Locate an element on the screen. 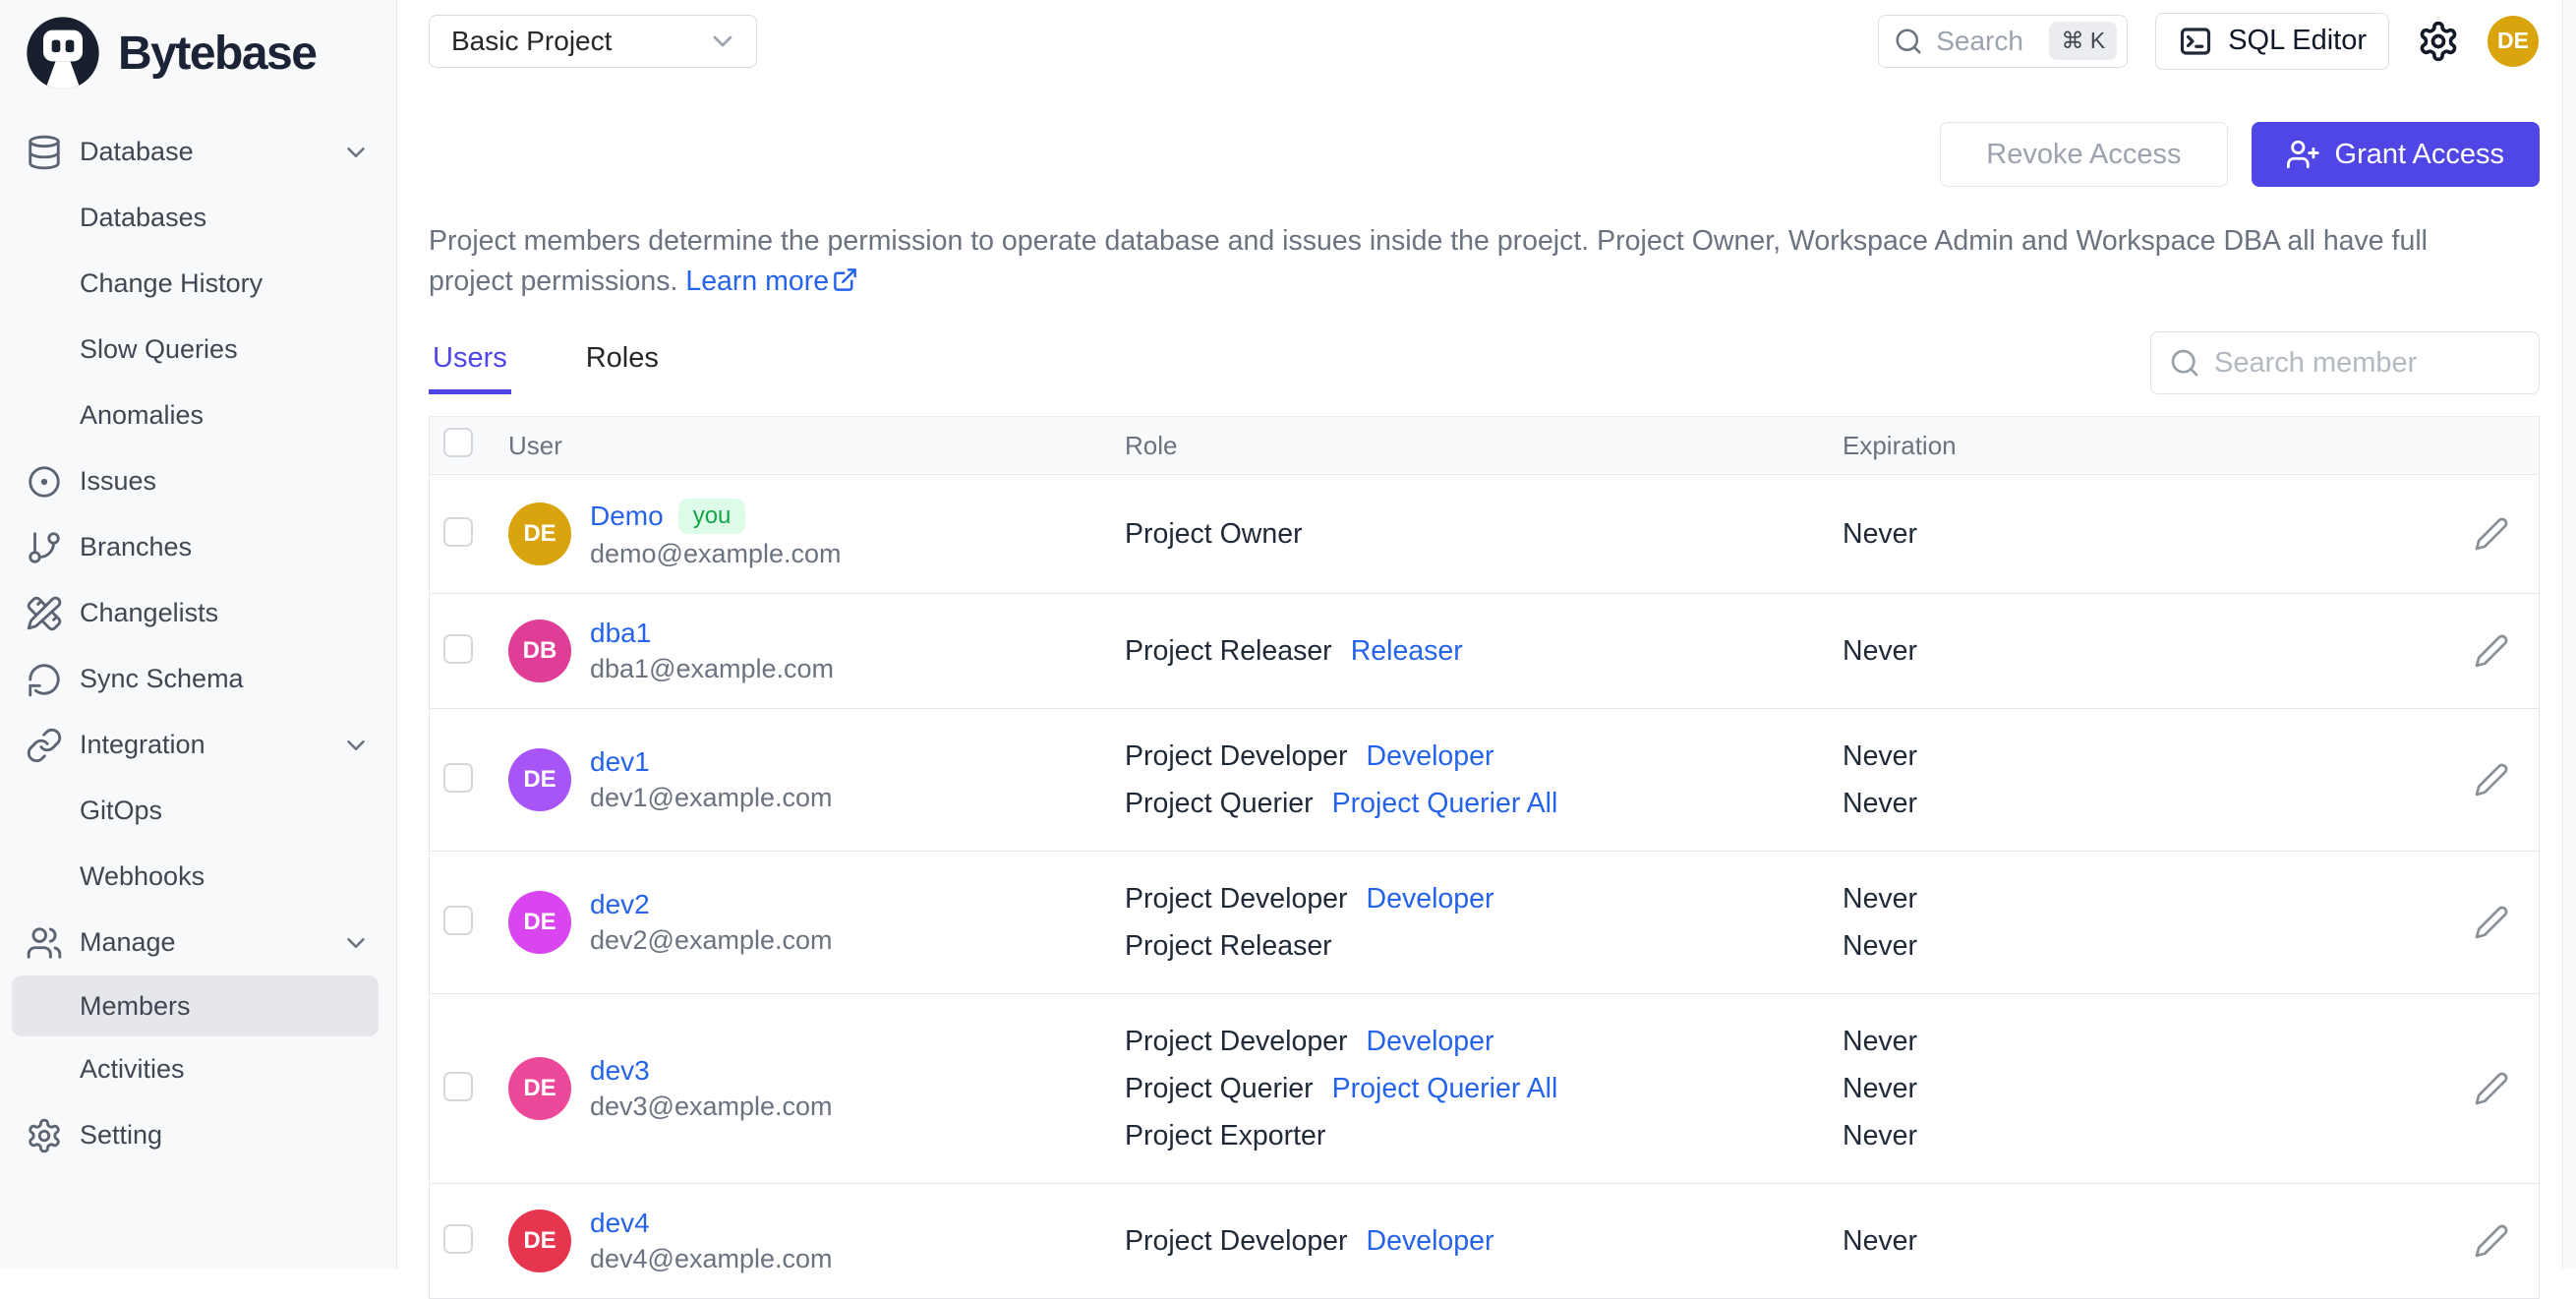 The height and width of the screenshot is (1299, 2576). member-name-link: dev4 is located at coordinates (620, 1223).